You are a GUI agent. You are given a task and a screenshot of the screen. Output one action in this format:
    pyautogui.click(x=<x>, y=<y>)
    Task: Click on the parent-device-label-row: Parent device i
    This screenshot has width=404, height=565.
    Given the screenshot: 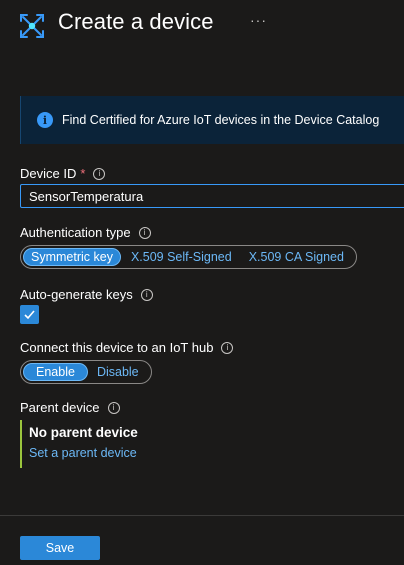 What is the action you would take?
    pyautogui.click(x=70, y=407)
    